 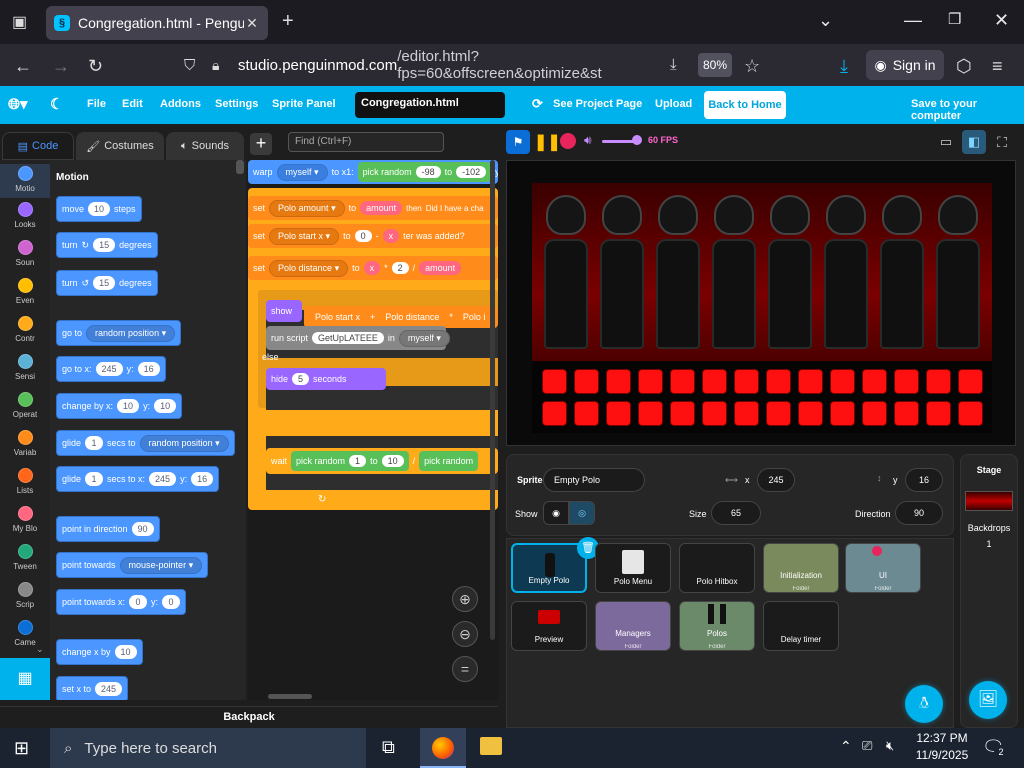 What do you see at coordinates (120, 146) in the screenshot?
I see `tab-costumes: 🖌︎ Costumes` at bounding box center [120, 146].